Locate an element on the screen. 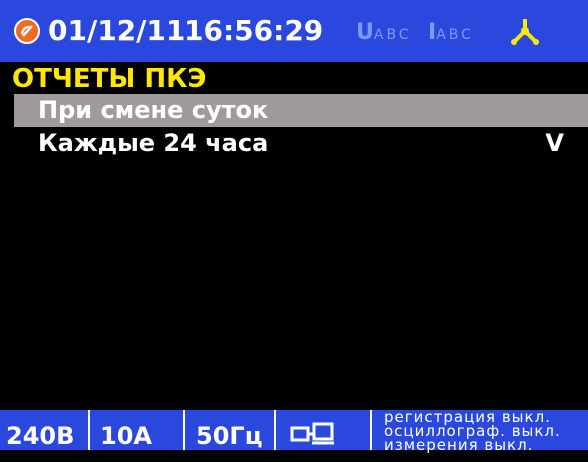 The image size is (588, 462). menu-item-label: При смене суток is located at coordinates (153, 110).